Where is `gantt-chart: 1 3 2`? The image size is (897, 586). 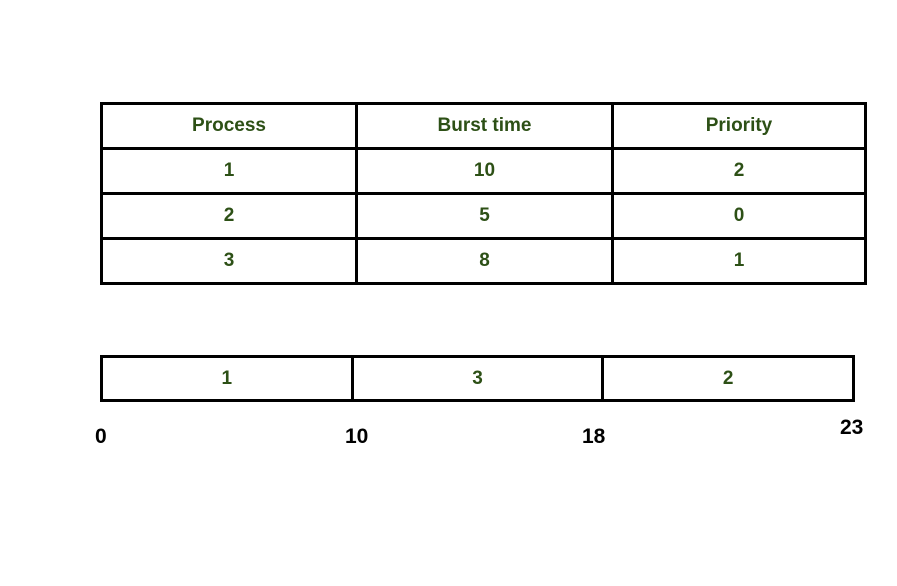
gantt-chart: 1 3 2 is located at coordinates (477, 378).